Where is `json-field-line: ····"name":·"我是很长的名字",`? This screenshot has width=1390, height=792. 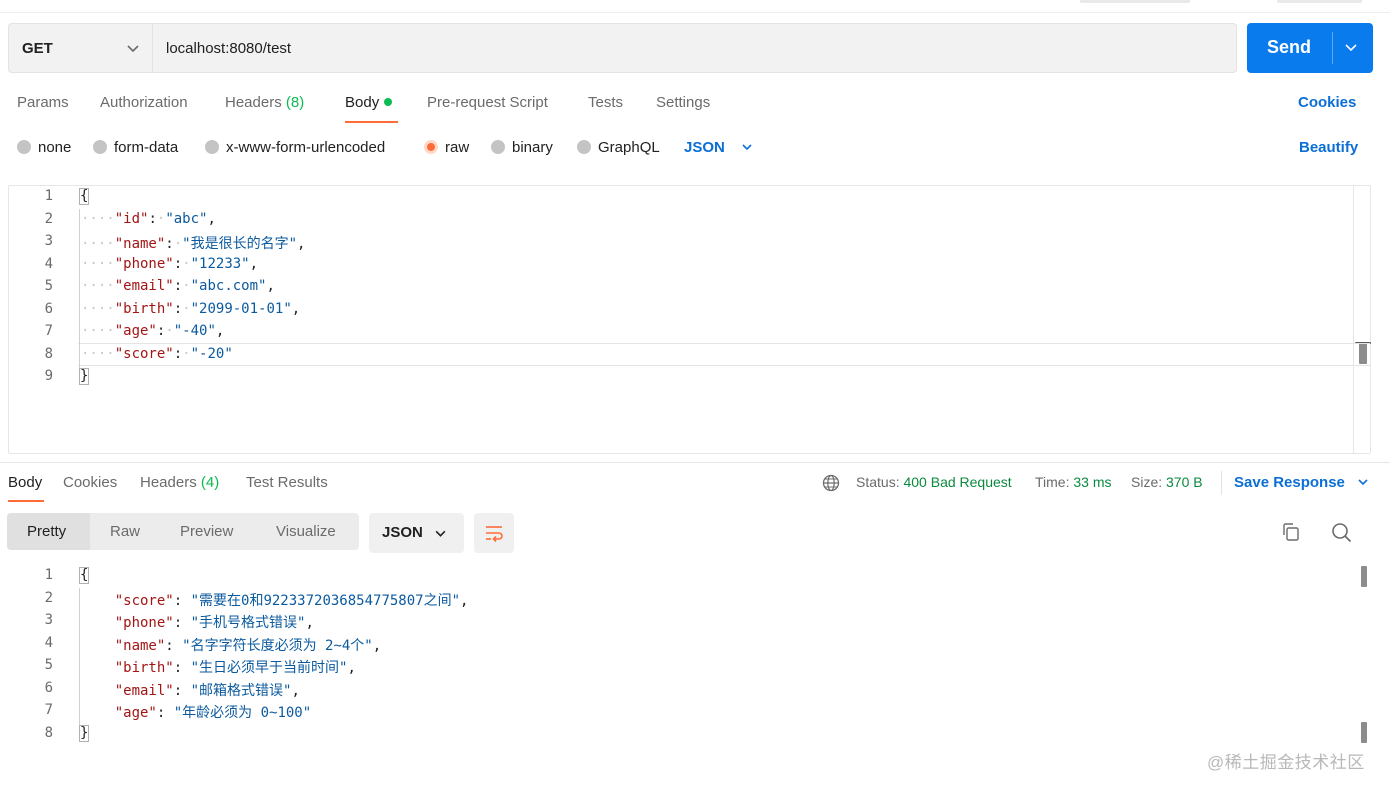
json-field-line: ····"name":·"我是很长的名字", is located at coordinates (193, 243).